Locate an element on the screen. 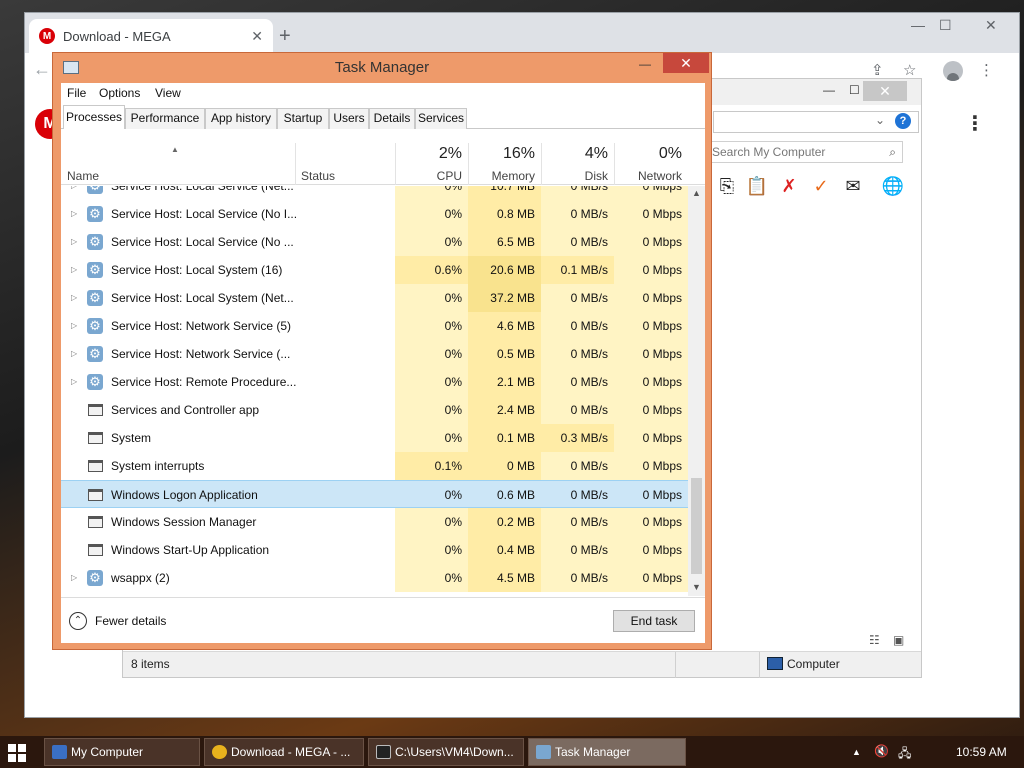  tab-app-history: App history is located at coordinates (241, 118).